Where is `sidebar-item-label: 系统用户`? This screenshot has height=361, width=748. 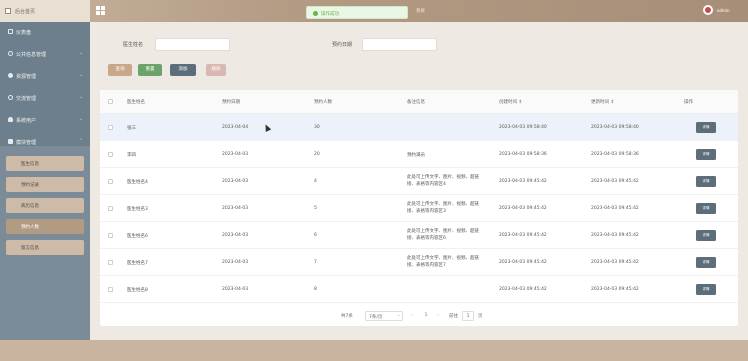
sidebar-item-label: 系统用户 is located at coordinates (26, 120).